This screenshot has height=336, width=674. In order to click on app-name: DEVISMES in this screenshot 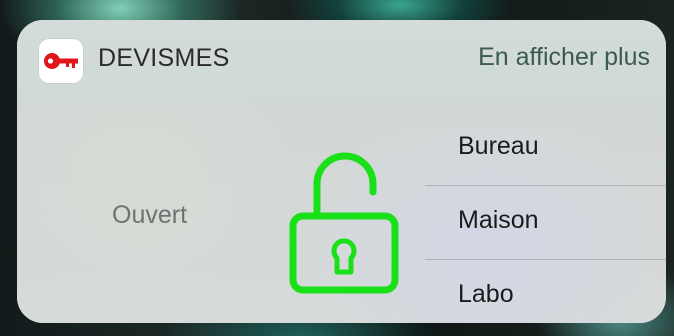, I will do `click(164, 58)`.